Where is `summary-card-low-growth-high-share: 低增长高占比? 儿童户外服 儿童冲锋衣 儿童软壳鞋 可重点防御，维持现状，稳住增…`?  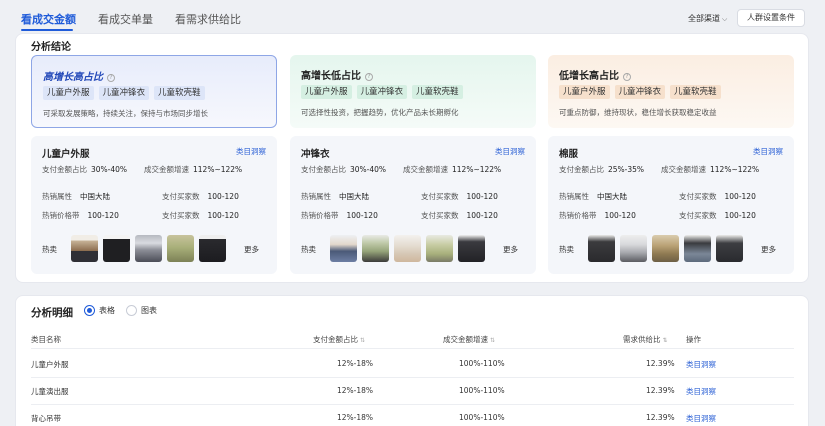
summary-card-low-growth-high-share: 低增长高占比? 儿童户外服 儿童冲锋衣 儿童软壳鞋 可重点防御，维持现状，稳住增… is located at coordinates (671, 91).